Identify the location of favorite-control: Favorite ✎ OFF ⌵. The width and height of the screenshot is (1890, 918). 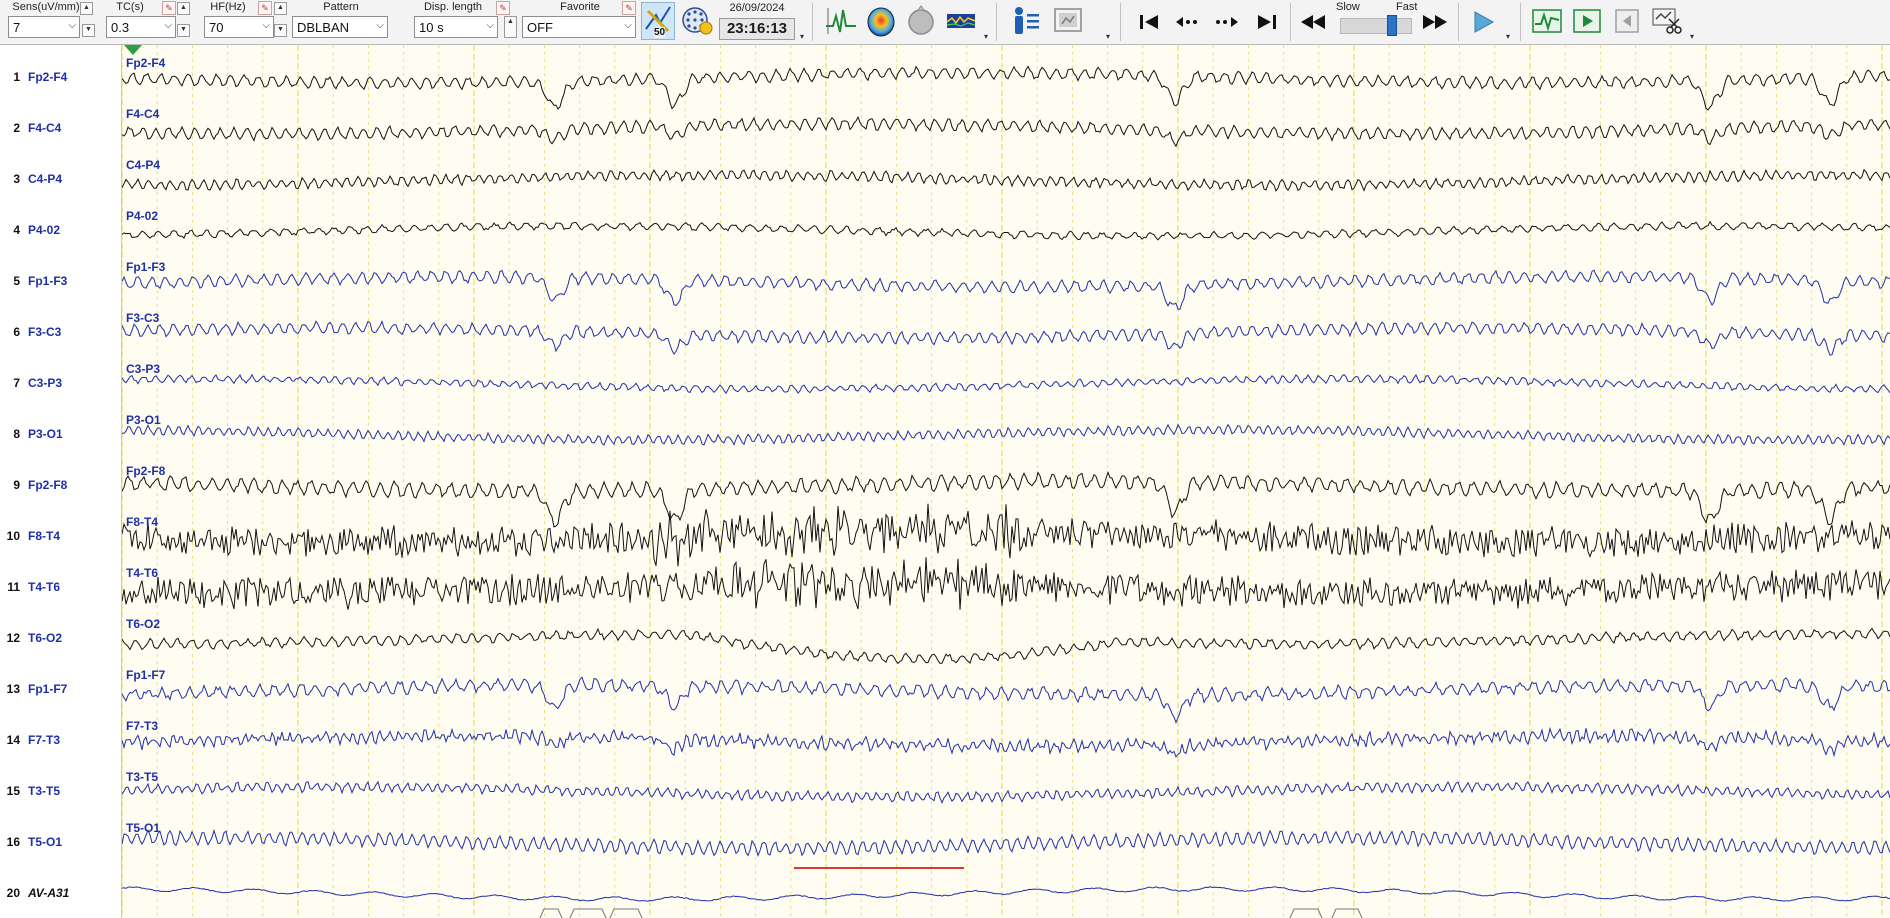
(580, 22).